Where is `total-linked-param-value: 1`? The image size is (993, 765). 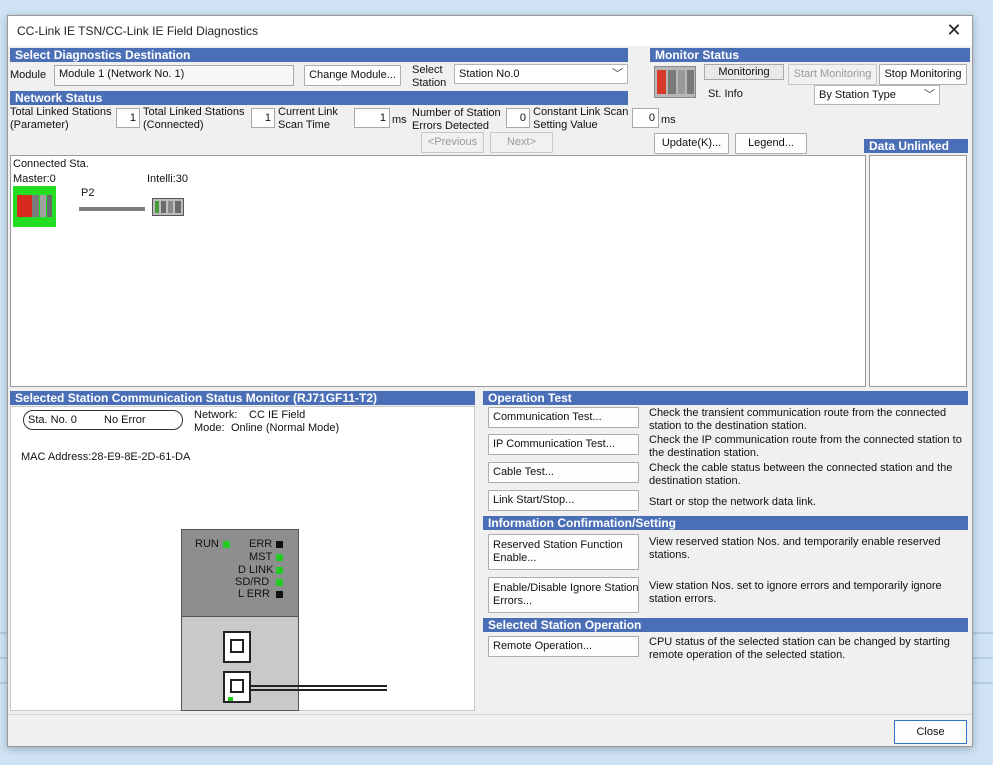 total-linked-param-value: 1 is located at coordinates (128, 118).